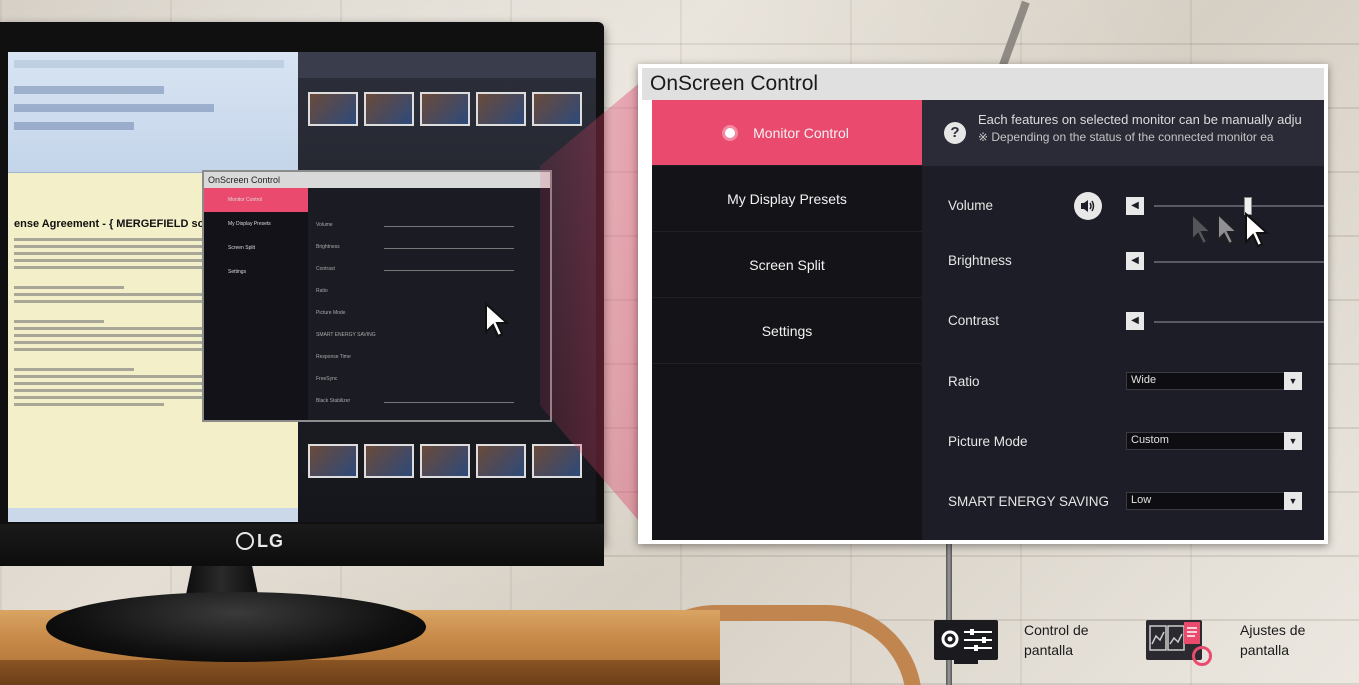  What do you see at coordinates (256, 200) in the screenshot?
I see `mini-menu-item: Monitor Control` at bounding box center [256, 200].